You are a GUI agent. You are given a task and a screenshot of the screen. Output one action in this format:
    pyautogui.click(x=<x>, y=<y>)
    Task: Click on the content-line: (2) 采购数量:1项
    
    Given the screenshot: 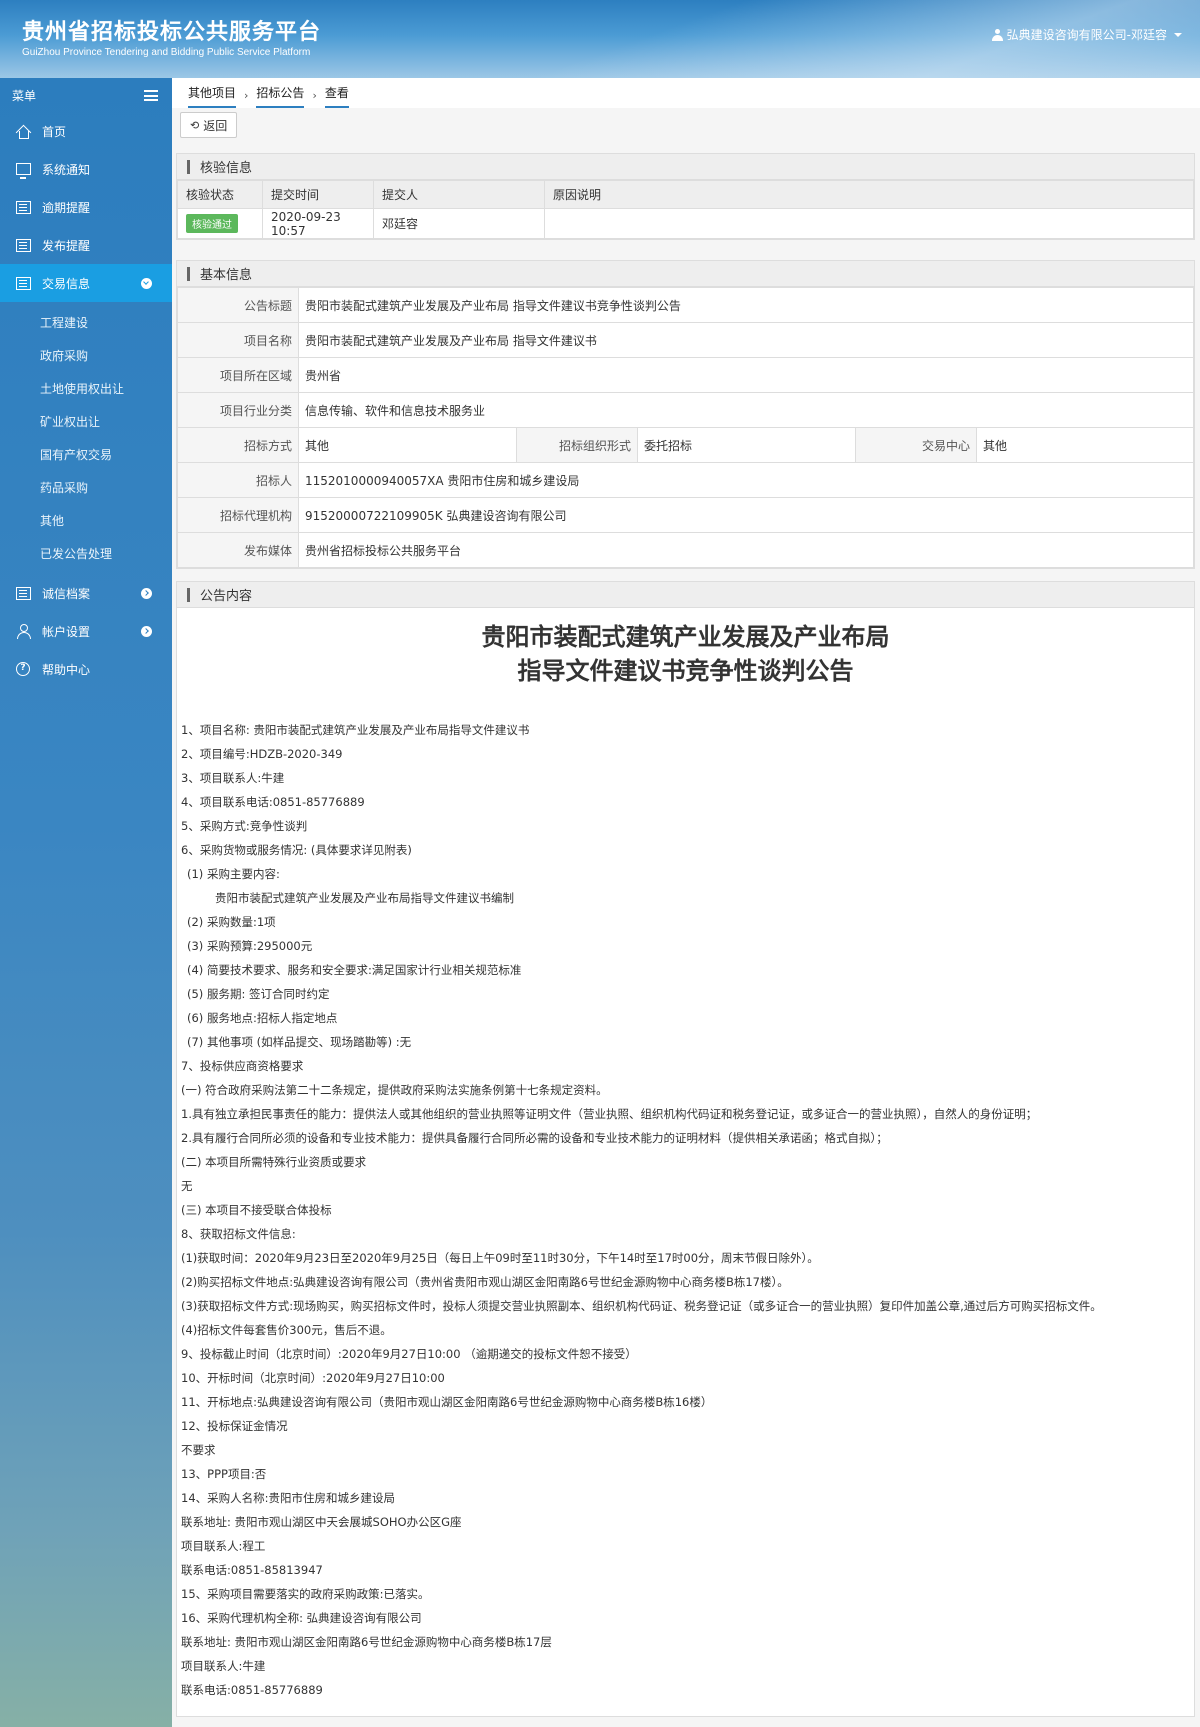 What is the action you would take?
    pyautogui.click(x=231, y=922)
    